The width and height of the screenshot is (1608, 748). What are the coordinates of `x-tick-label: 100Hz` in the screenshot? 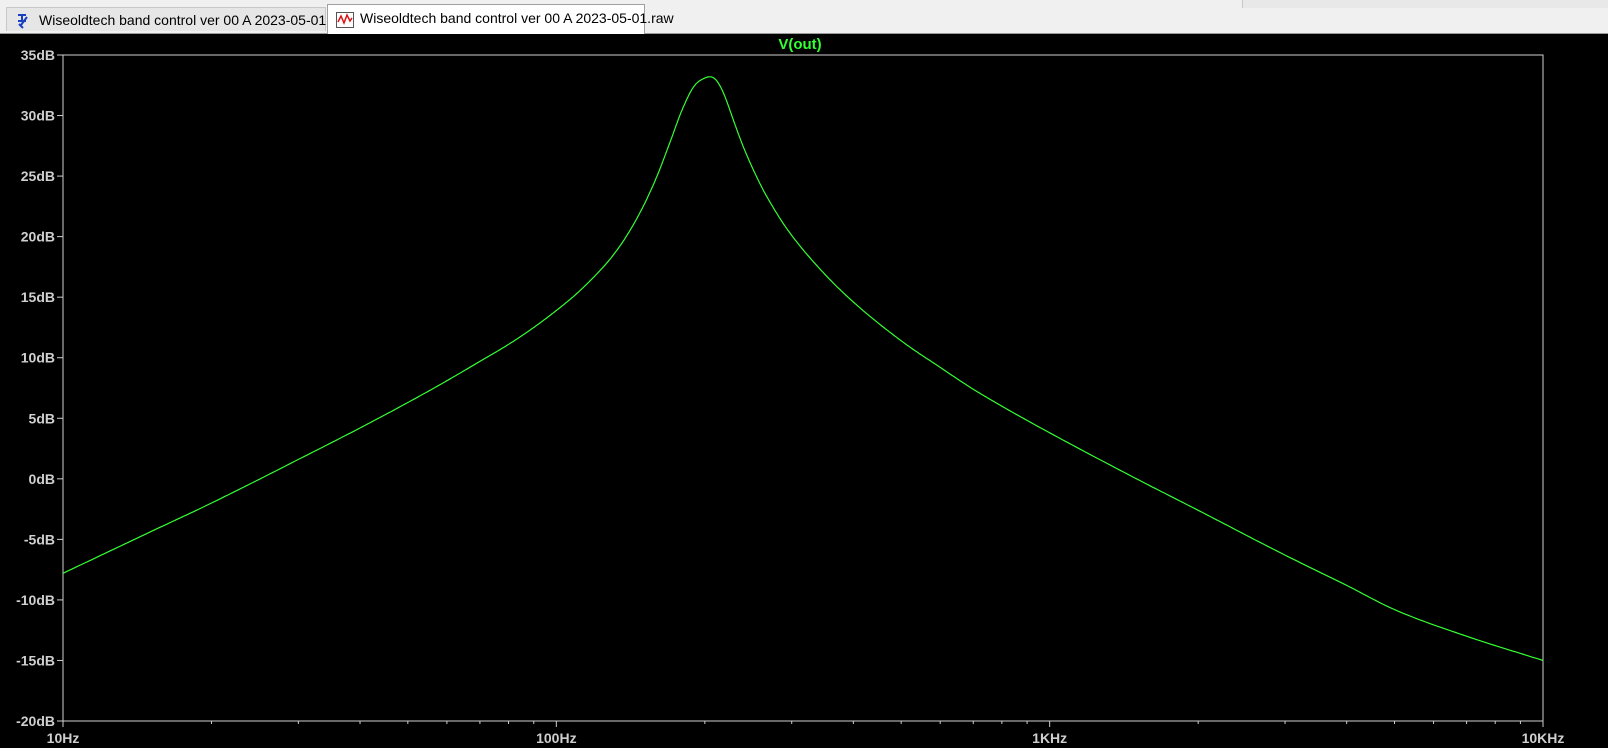 It's located at (556, 738).